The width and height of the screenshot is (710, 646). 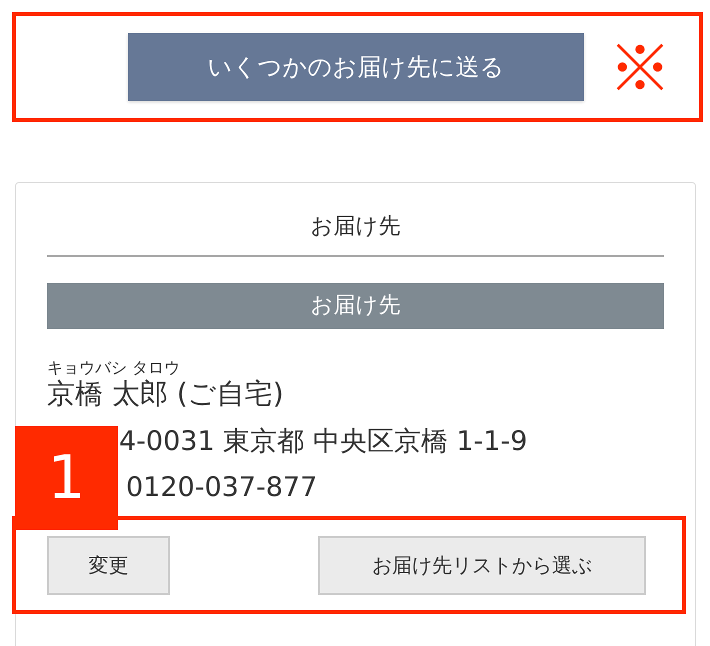 I want to click on recipient-name: 京橋 太郎 (ご自宅), so click(x=166, y=394).